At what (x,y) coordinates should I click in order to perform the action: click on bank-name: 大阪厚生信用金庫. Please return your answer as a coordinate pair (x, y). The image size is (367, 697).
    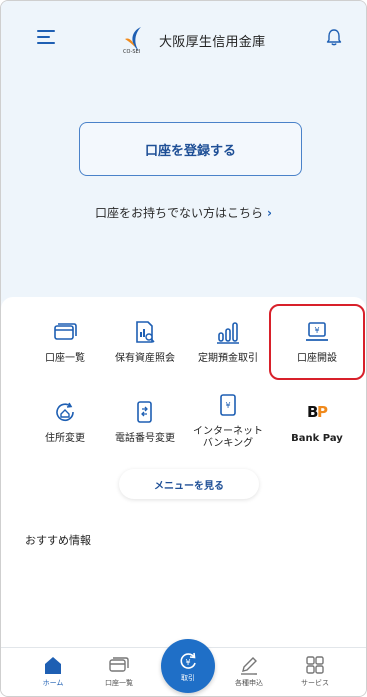
    Looking at the image, I should click on (212, 42).